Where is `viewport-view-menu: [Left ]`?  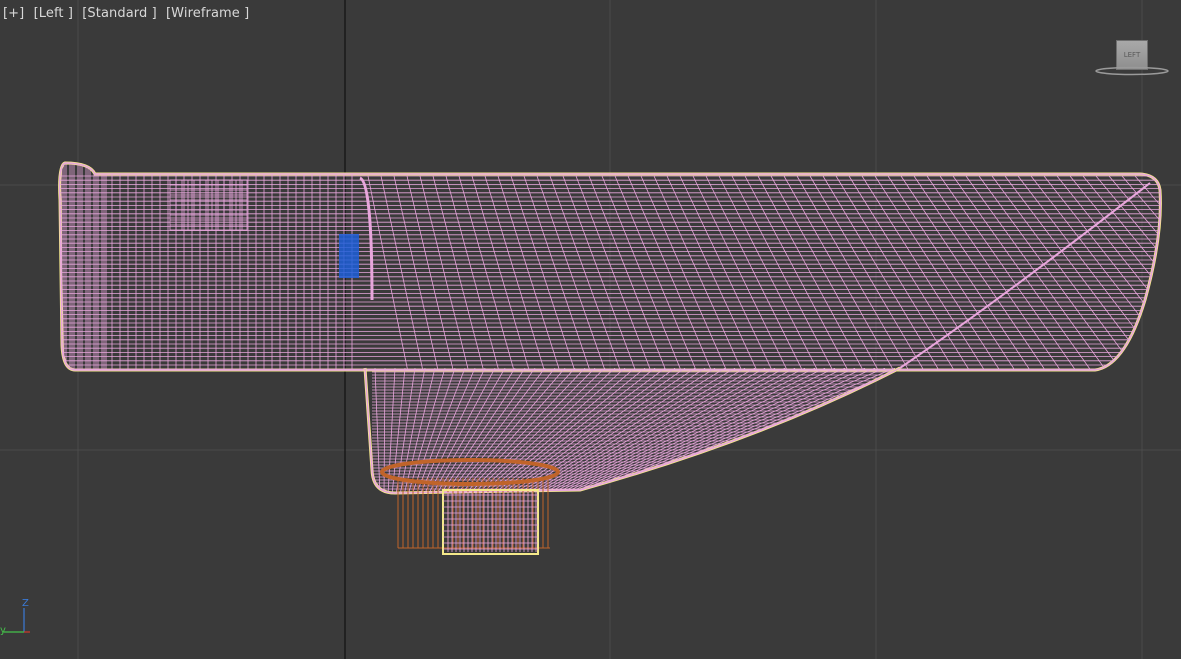 viewport-view-menu: [Left ] is located at coordinates (53, 13).